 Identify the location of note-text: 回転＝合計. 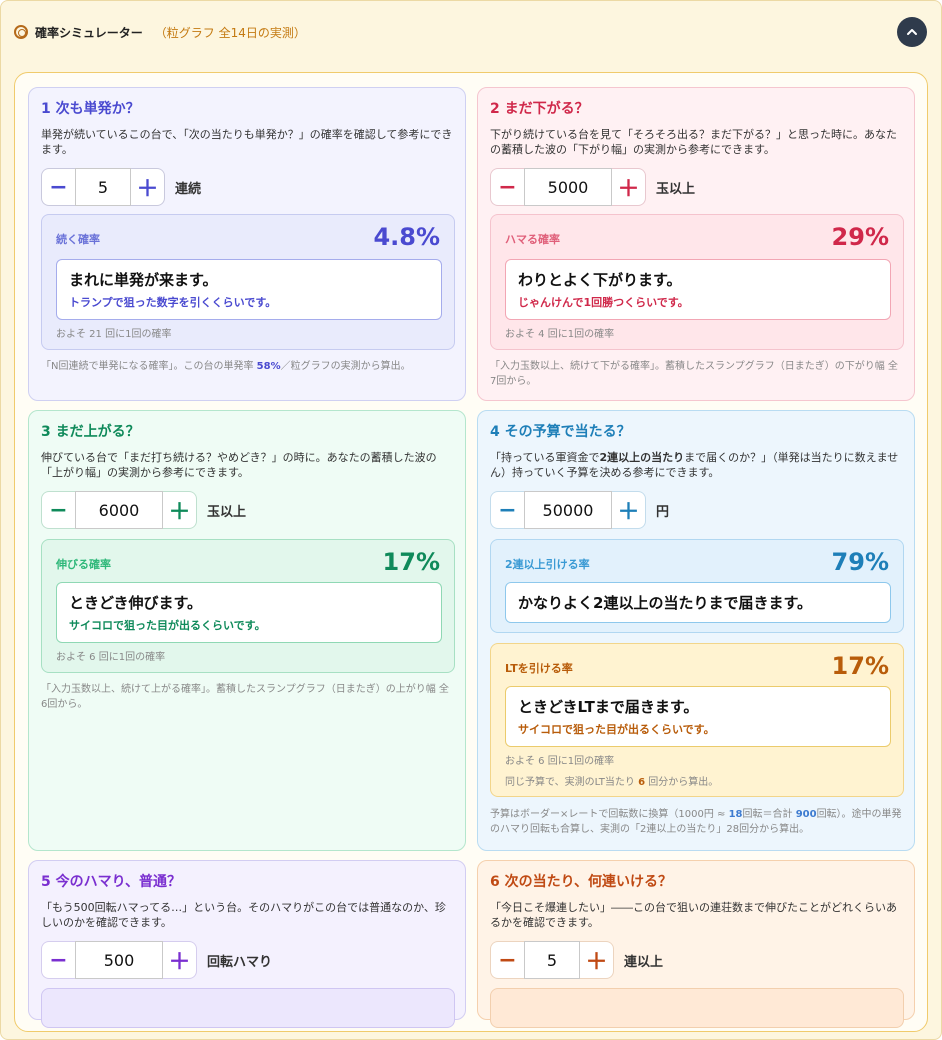
(769, 814).